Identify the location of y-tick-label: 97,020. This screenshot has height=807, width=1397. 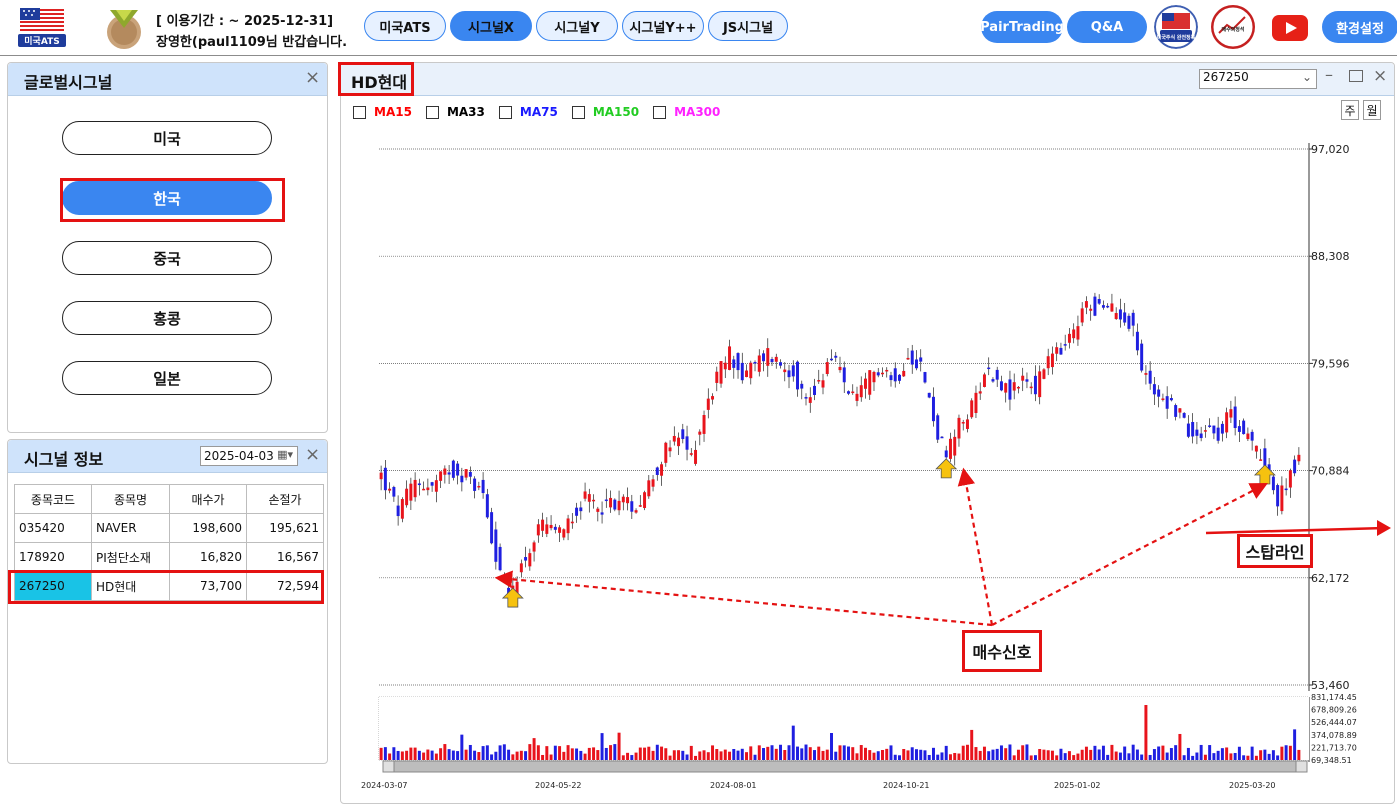
(1330, 149).